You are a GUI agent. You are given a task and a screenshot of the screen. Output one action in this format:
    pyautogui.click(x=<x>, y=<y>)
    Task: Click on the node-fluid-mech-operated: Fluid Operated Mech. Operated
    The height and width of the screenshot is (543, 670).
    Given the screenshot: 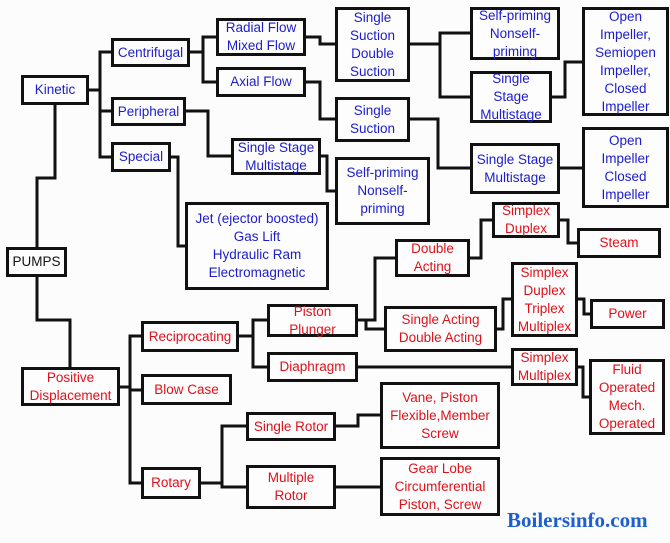 What is the action you would take?
    pyautogui.click(x=627, y=397)
    